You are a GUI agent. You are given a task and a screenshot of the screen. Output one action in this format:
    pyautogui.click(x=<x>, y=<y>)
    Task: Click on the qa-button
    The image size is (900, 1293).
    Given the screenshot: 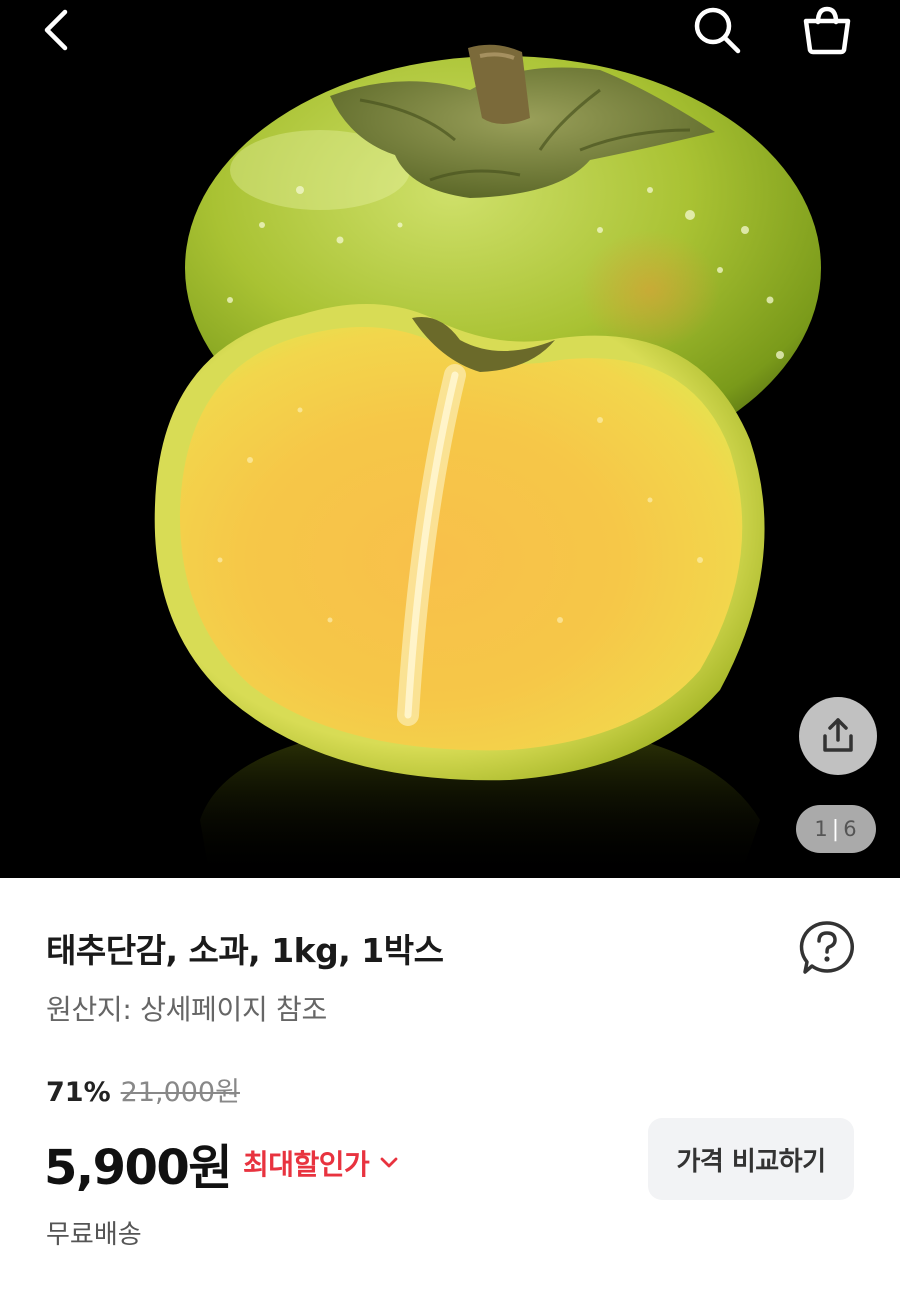 What is the action you would take?
    pyautogui.click(x=827, y=948)
    